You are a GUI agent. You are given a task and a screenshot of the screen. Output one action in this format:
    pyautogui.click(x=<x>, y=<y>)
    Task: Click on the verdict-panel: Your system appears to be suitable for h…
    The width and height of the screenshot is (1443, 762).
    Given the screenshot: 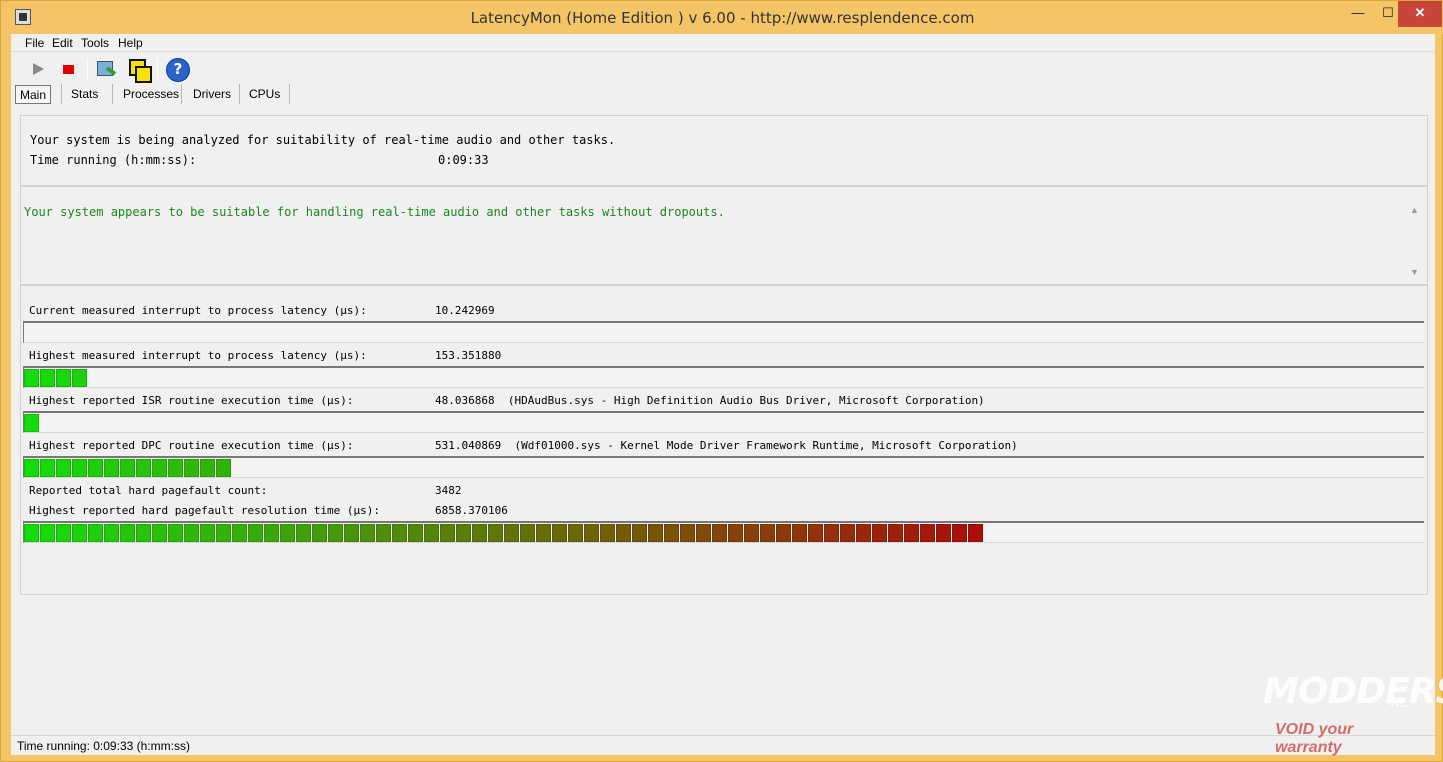 What is the action you would take?
    pyautogui.click(x=724, y=235)
    